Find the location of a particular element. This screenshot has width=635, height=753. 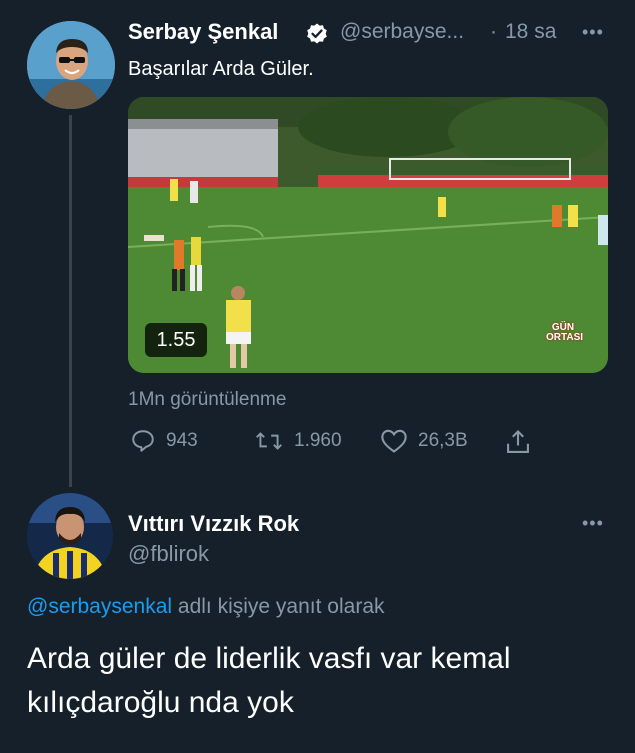

replying-to-mention: @serbaysenkal is located at coordinates (99, 606).